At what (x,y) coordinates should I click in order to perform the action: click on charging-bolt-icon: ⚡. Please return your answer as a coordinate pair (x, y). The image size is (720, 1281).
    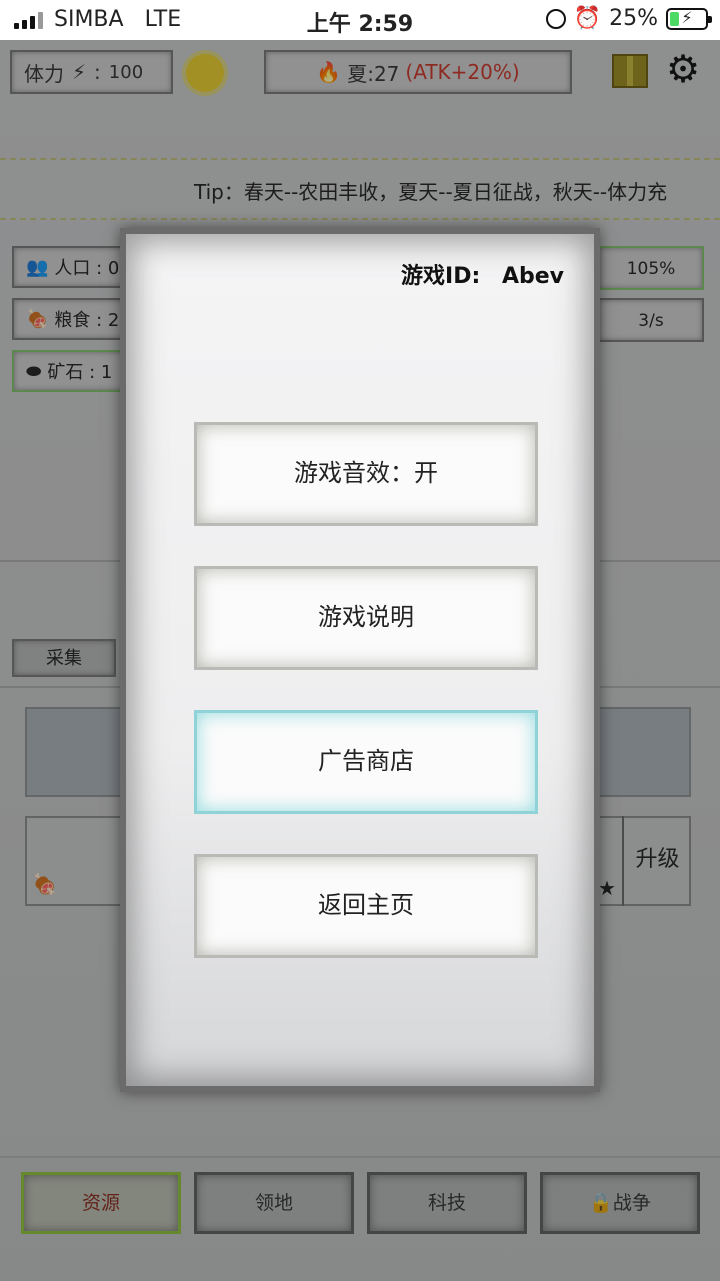
    Looking at the image, I should click on (687, 17).